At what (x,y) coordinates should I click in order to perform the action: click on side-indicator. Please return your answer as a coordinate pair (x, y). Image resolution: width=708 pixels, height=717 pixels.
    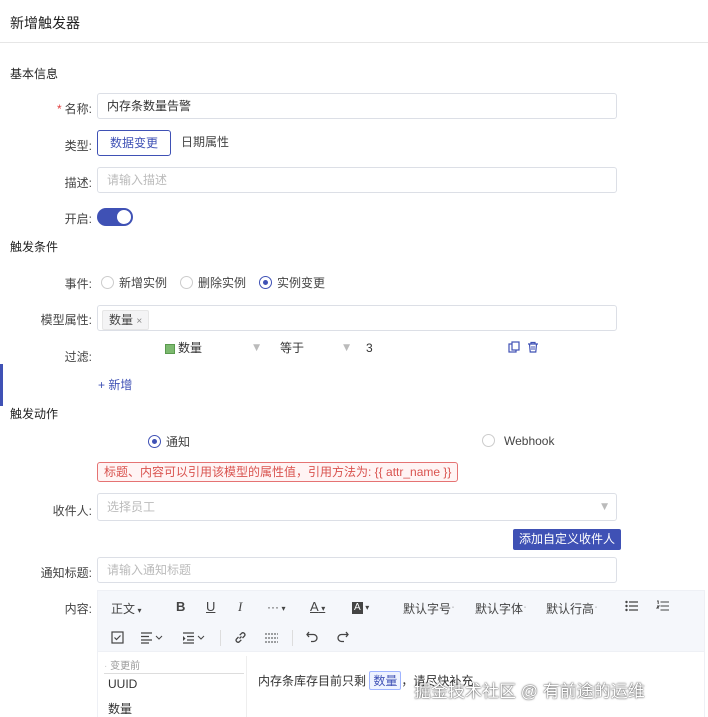
    Looking at the image, I should click on (1, 385).